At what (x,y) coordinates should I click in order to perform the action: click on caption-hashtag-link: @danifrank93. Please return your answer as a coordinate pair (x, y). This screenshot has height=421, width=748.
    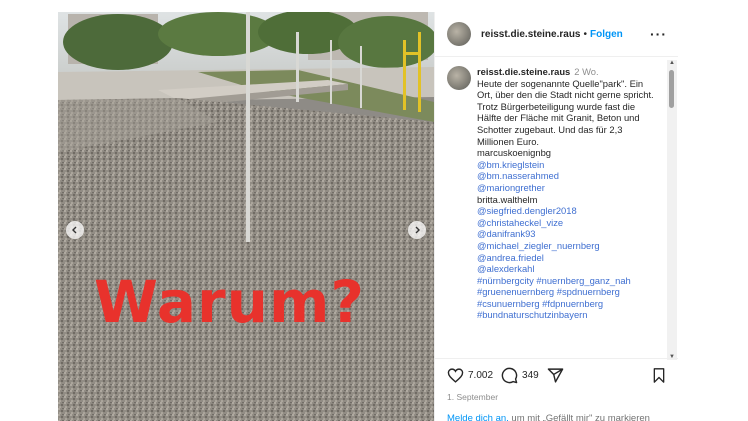
    Looking at the image, I should click on (566, 234).